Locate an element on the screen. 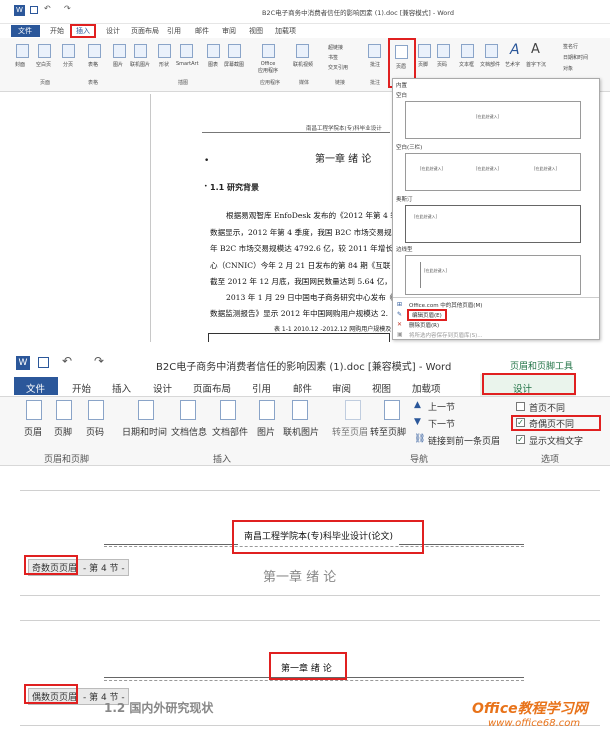 The image size is (610, 741). gallery-section-sideline: 边线型 is located at coordinates (404, 250).